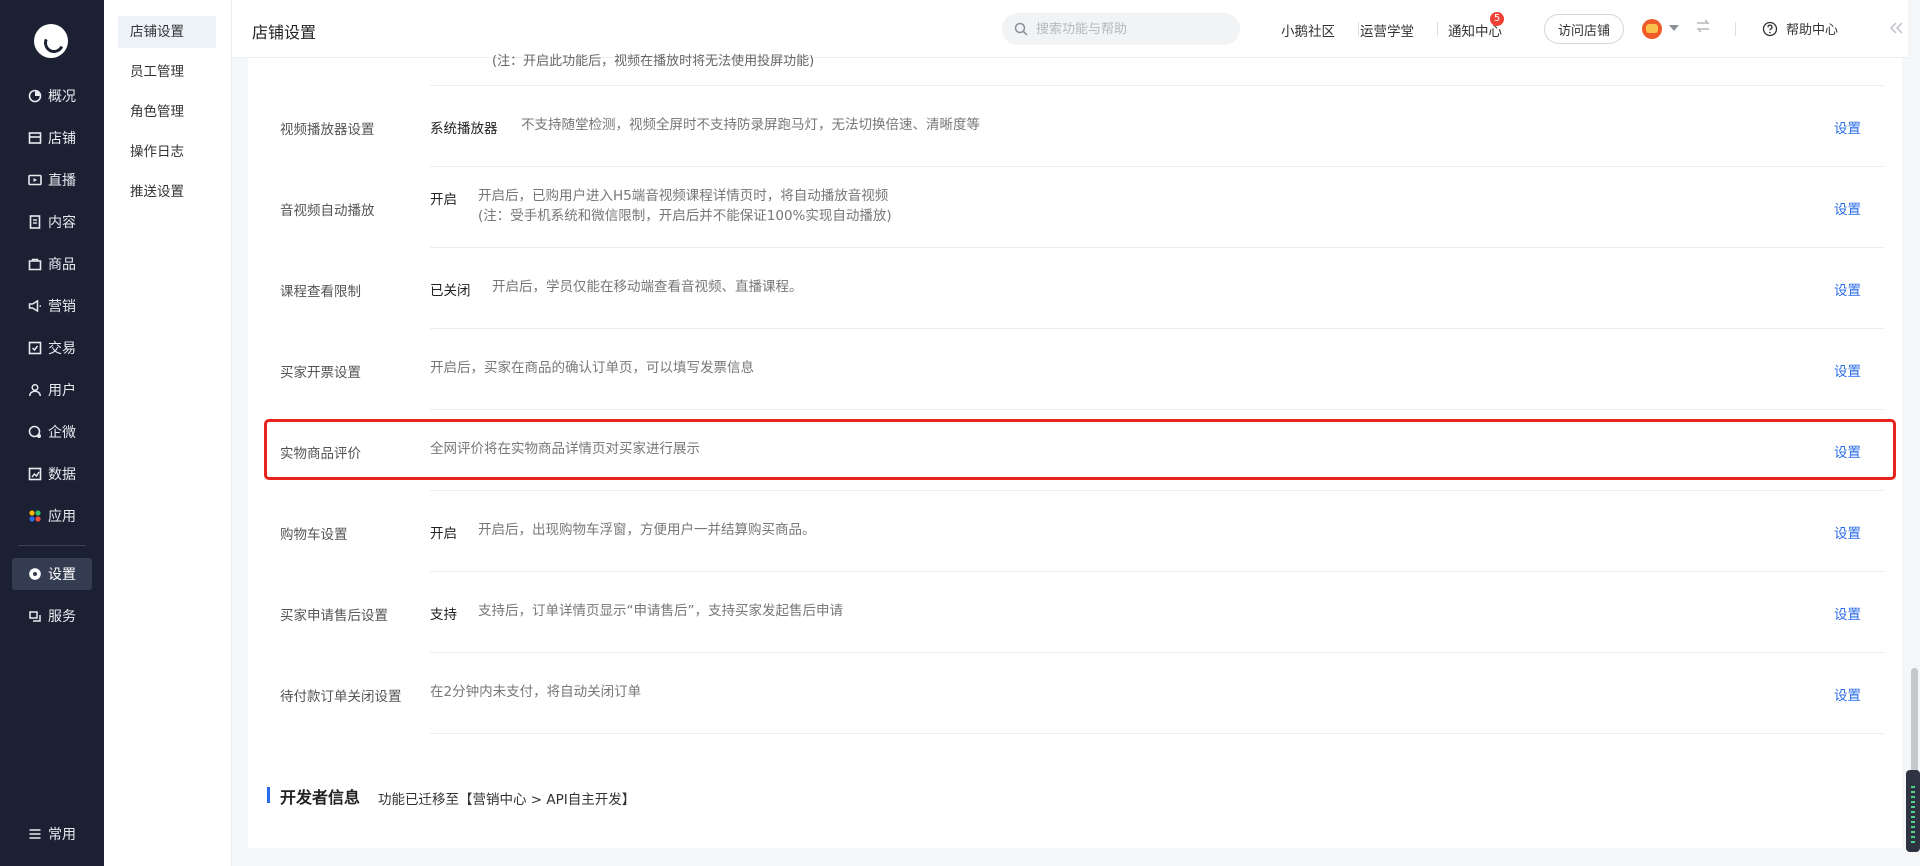  Describe the element at coordinates (35, 264) in the screenshot. I see `goods-icon` at that location.